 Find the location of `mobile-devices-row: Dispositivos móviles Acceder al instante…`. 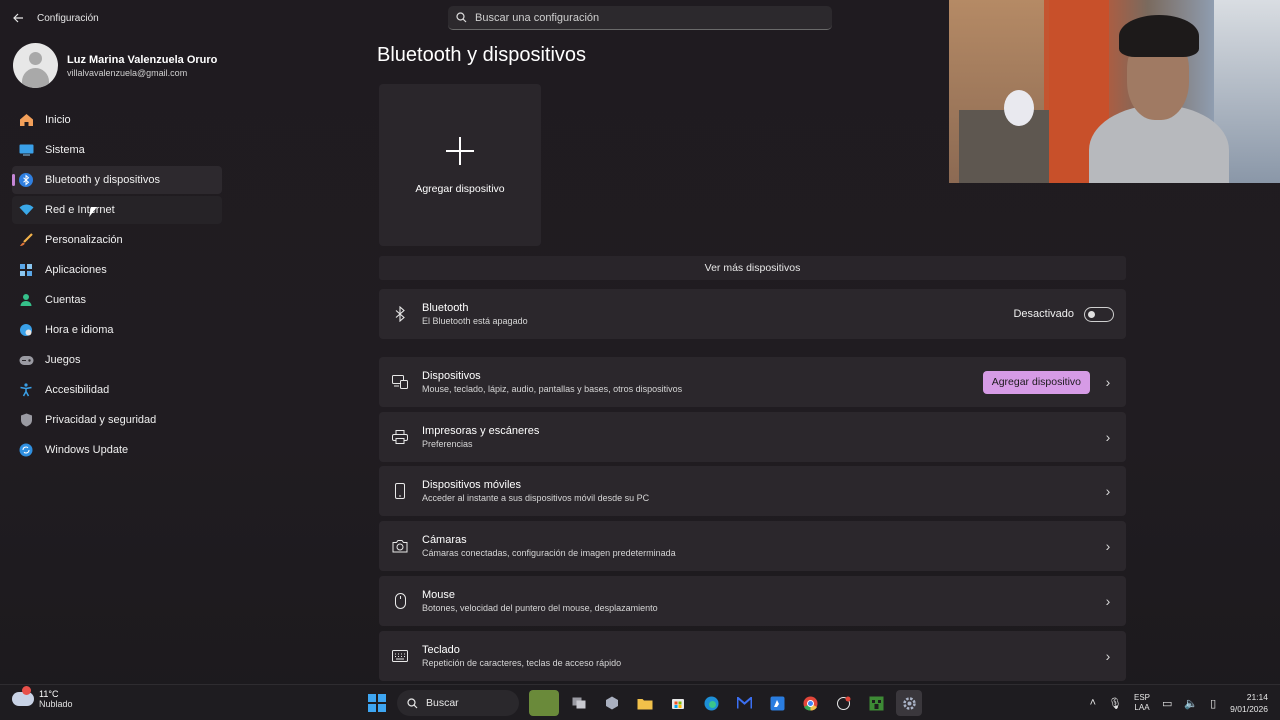

mobile-devices-row: Dispositivos móviles Acceder al instante… is located at coordinates (752, 491).